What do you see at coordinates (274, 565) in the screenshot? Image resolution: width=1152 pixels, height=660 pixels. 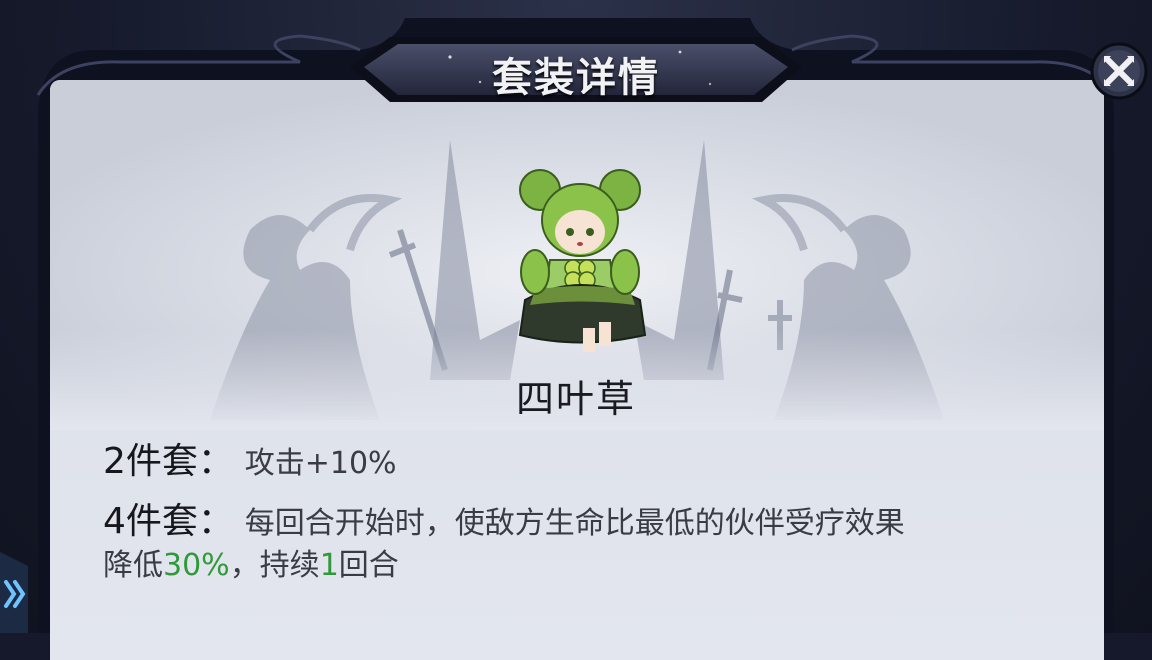 I see `bonus-text: ，持续` at bounding box center [274, 565].